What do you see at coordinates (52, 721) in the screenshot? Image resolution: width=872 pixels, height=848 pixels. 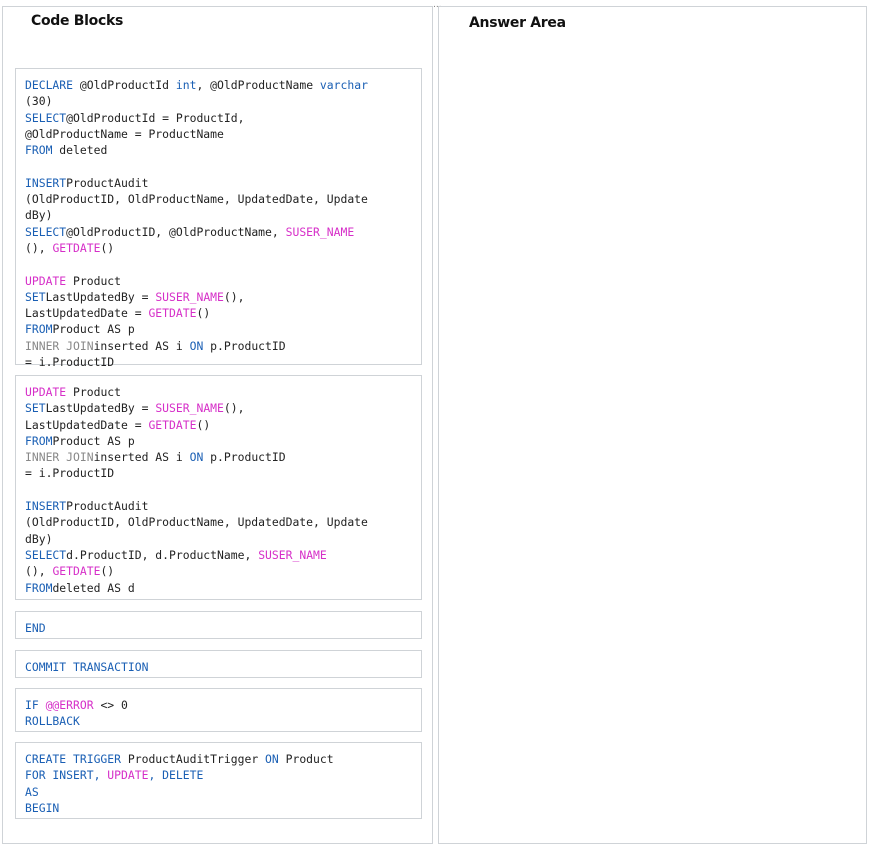 I see `code-keyword: ROLLBACK` at bounding box center [52, 721].